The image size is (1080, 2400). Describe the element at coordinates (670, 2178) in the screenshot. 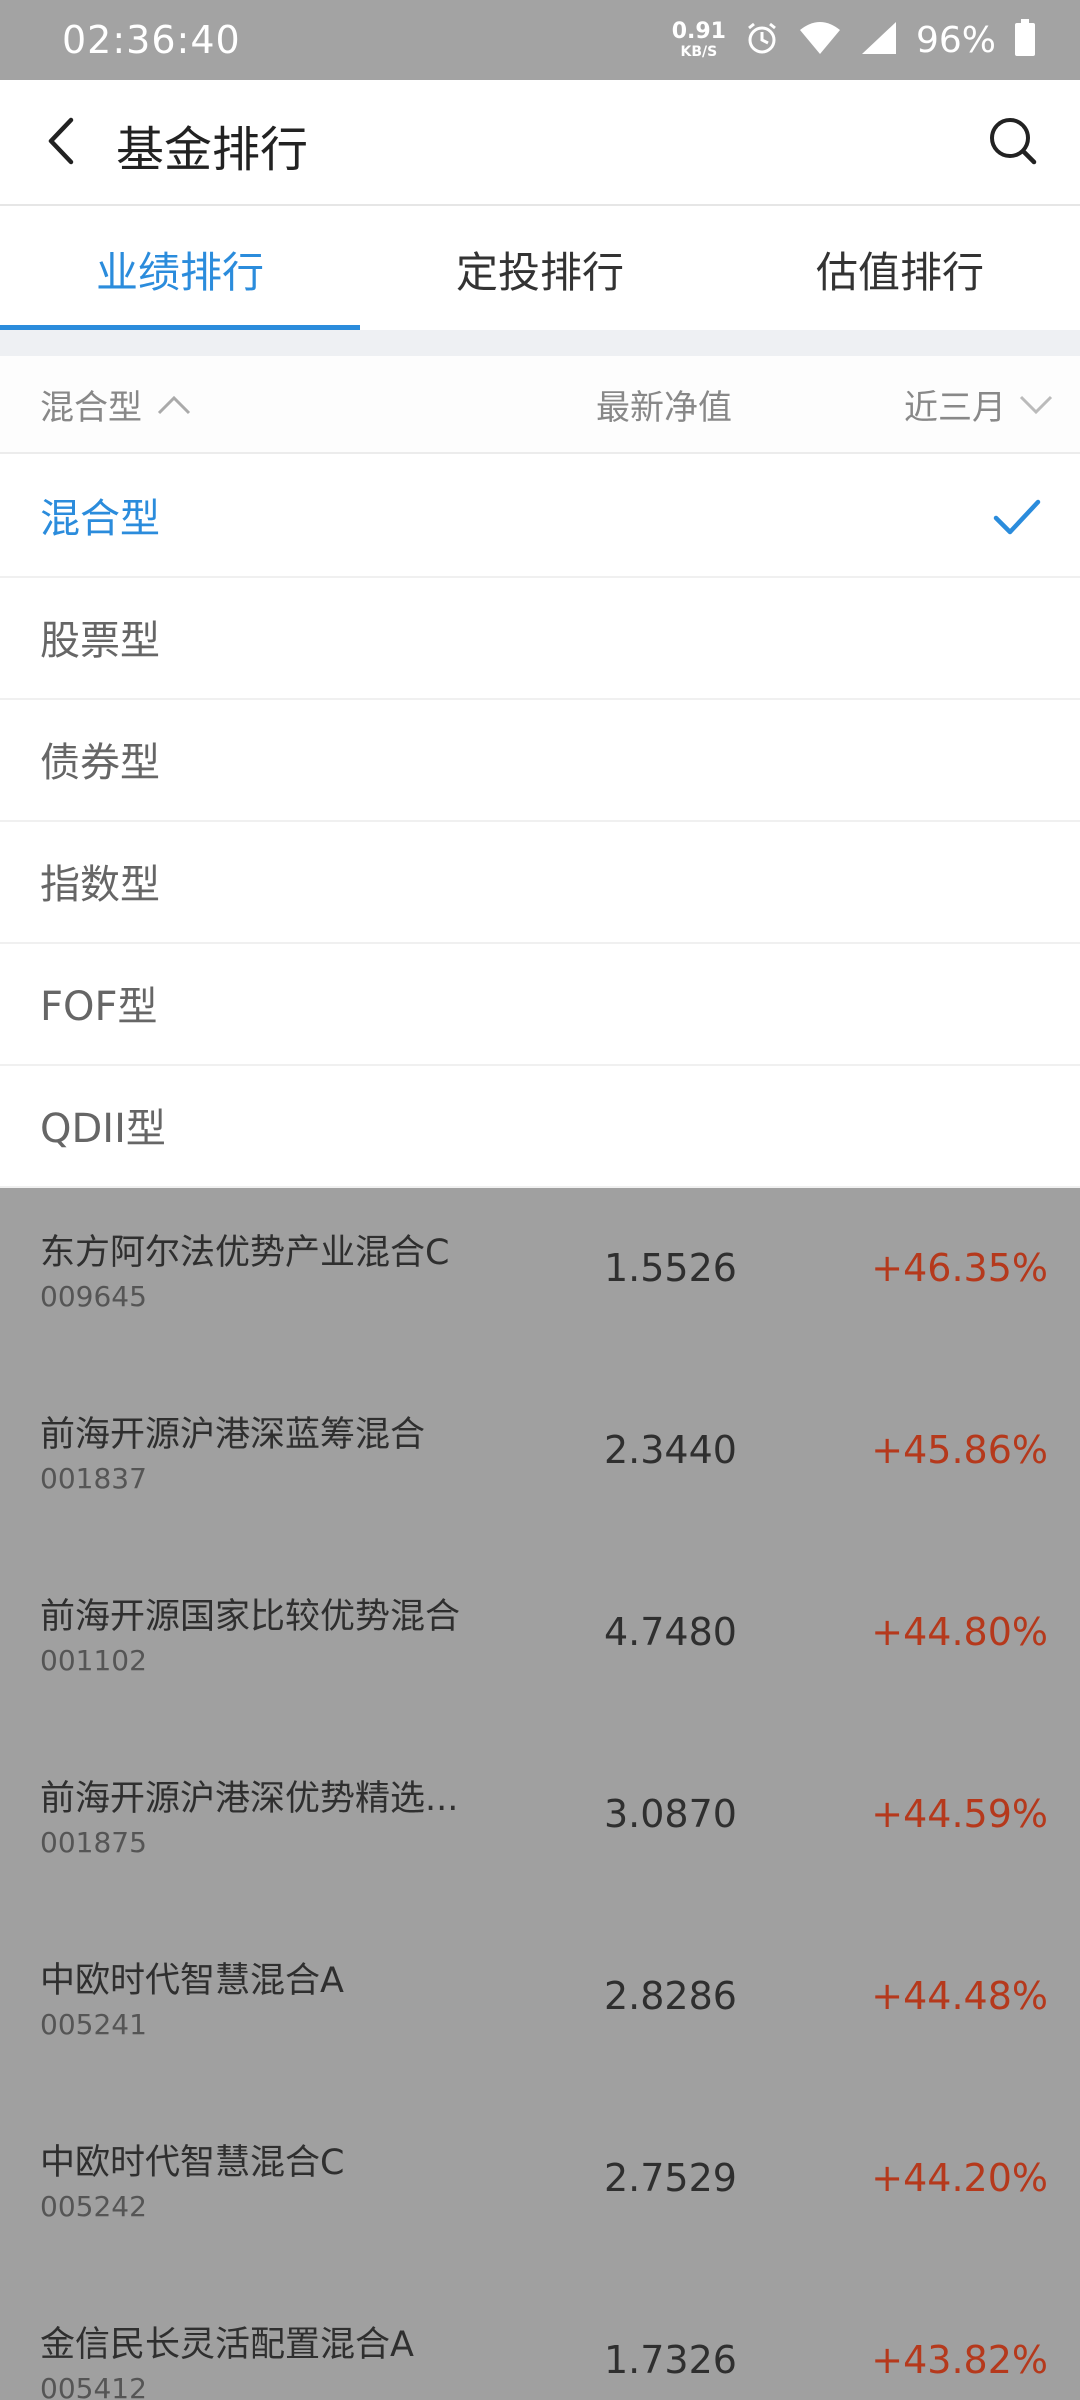

I see `fund-nav: 2.7529` at that location.